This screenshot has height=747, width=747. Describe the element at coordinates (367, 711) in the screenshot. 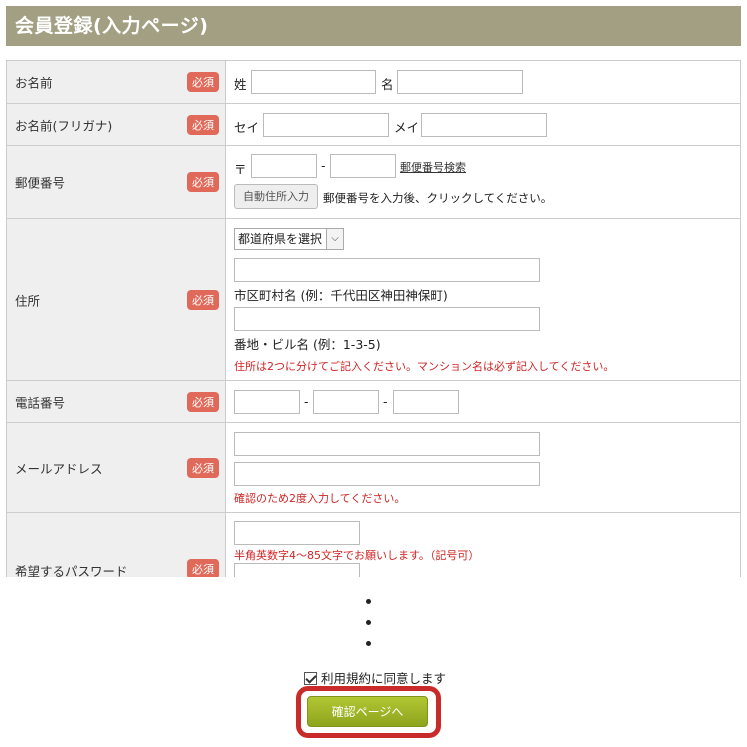

I see `confirm-page-button: 確認ページへ` at that location.